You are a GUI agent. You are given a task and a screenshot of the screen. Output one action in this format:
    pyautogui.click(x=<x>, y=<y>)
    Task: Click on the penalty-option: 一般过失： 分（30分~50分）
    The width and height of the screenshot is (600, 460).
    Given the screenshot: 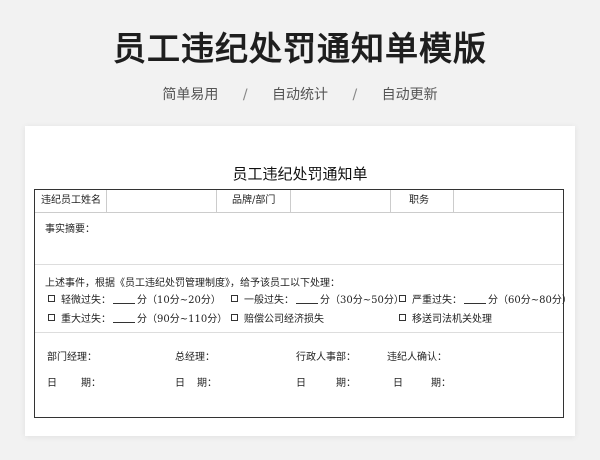 What is the action you would take?
    pyautogui.click(x=317, y=298)
    